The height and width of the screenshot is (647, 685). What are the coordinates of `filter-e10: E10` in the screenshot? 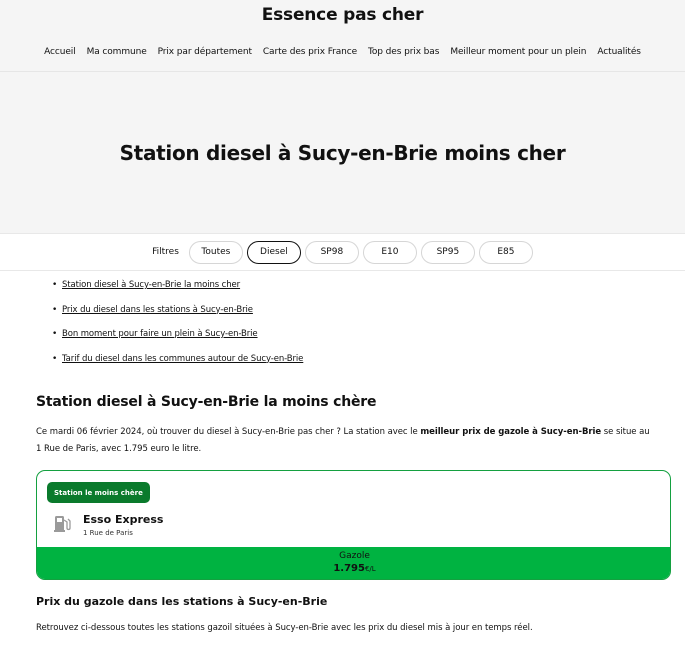 It's located at (389, 252).